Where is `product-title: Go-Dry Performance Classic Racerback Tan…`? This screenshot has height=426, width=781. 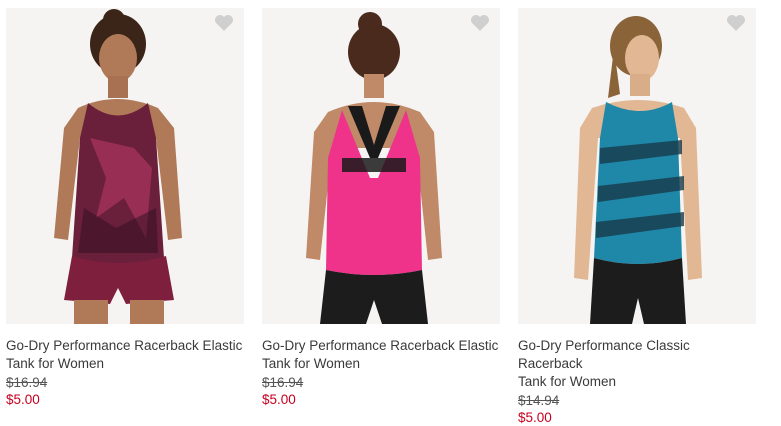 product-title: Go-Dry Performance Classic Racerback Tan… is located at coordinates (638, 364).